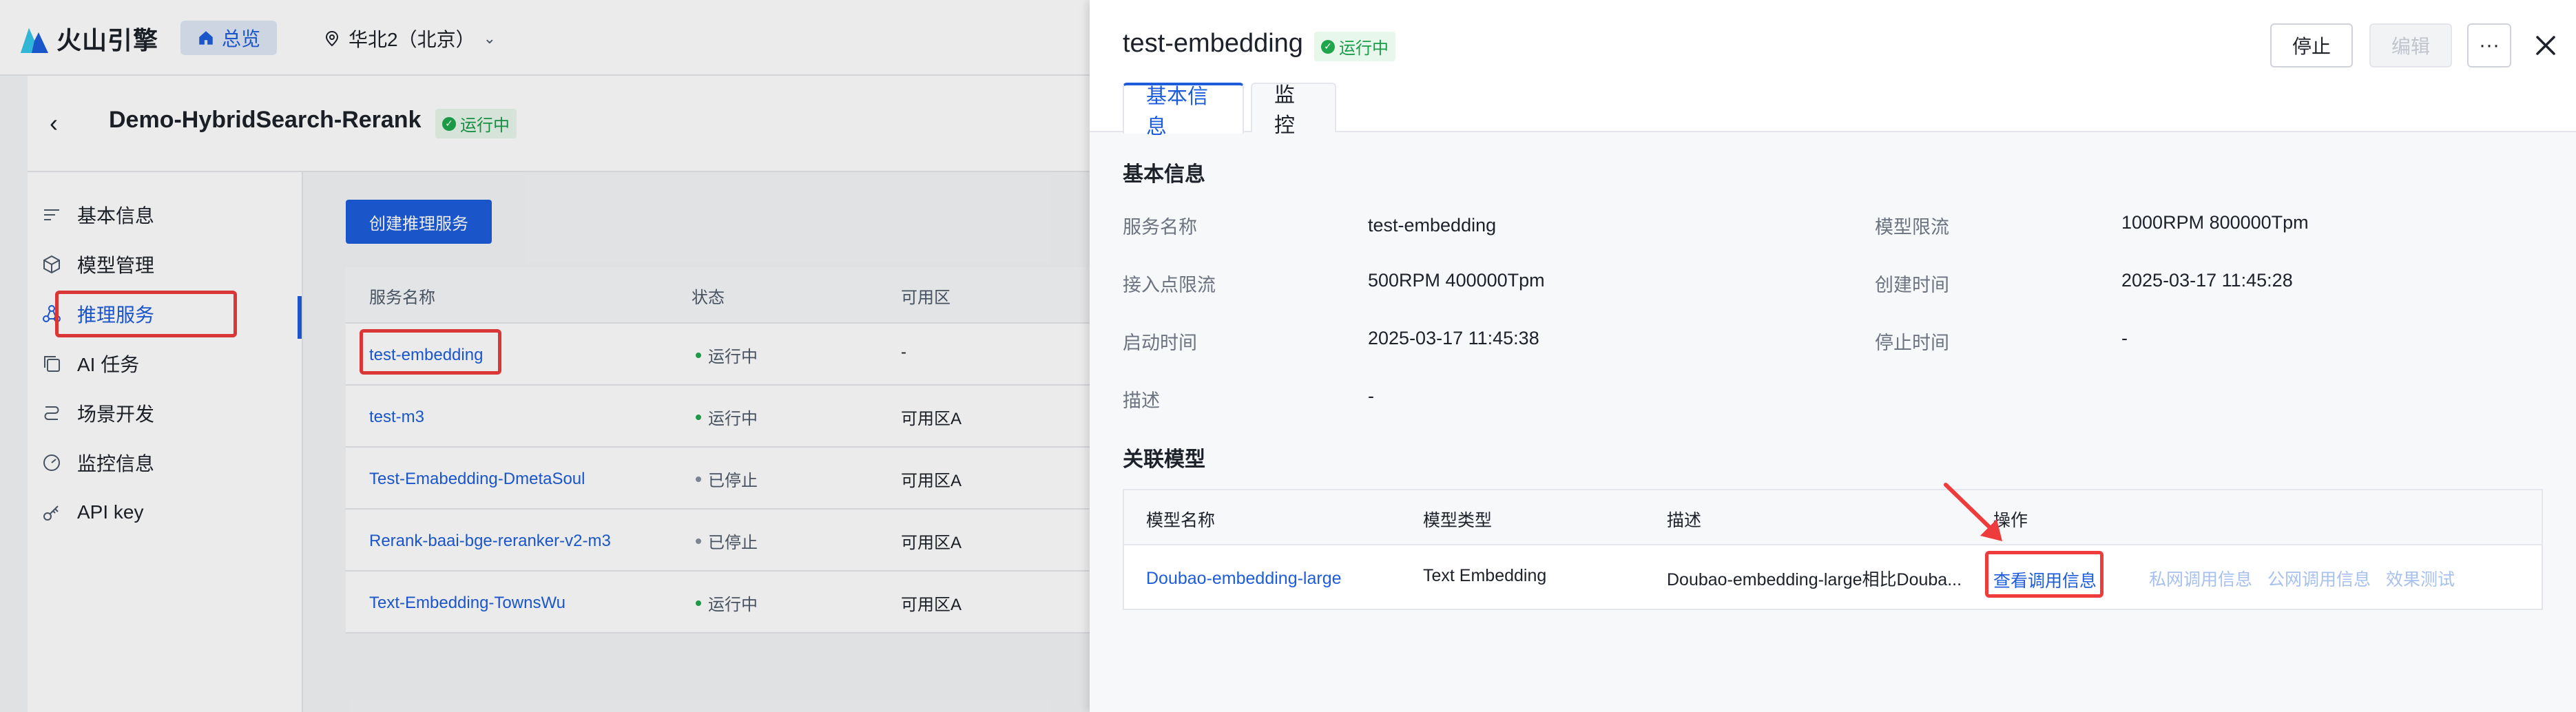  What do you see at coordinates (116, 464) in the screenshot?
I see `sidebar-item-label: 监控信息` at bounding box center [116, 464].